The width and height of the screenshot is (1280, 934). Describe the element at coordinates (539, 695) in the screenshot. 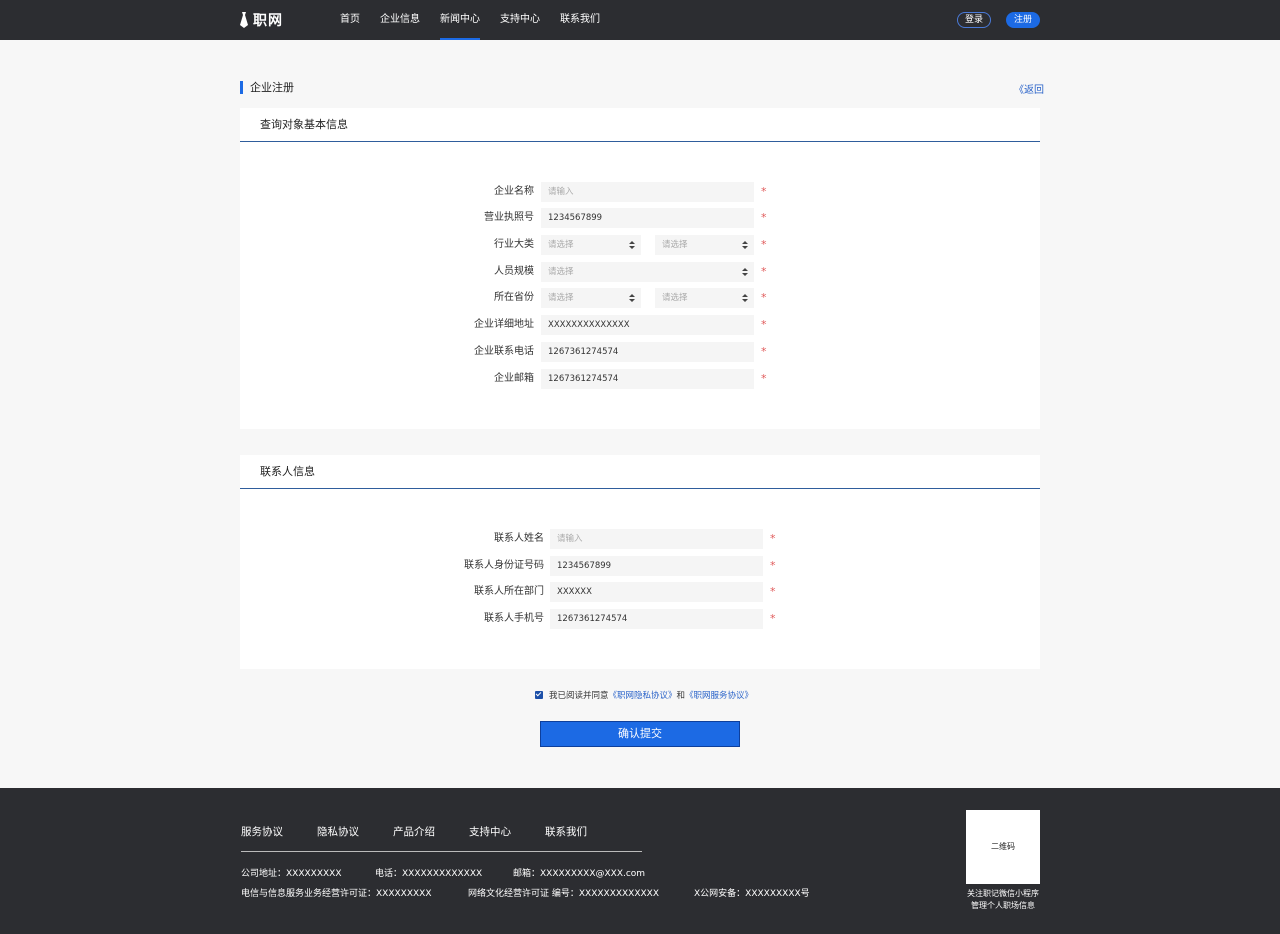

I see `agreement-checkbox` at that location.